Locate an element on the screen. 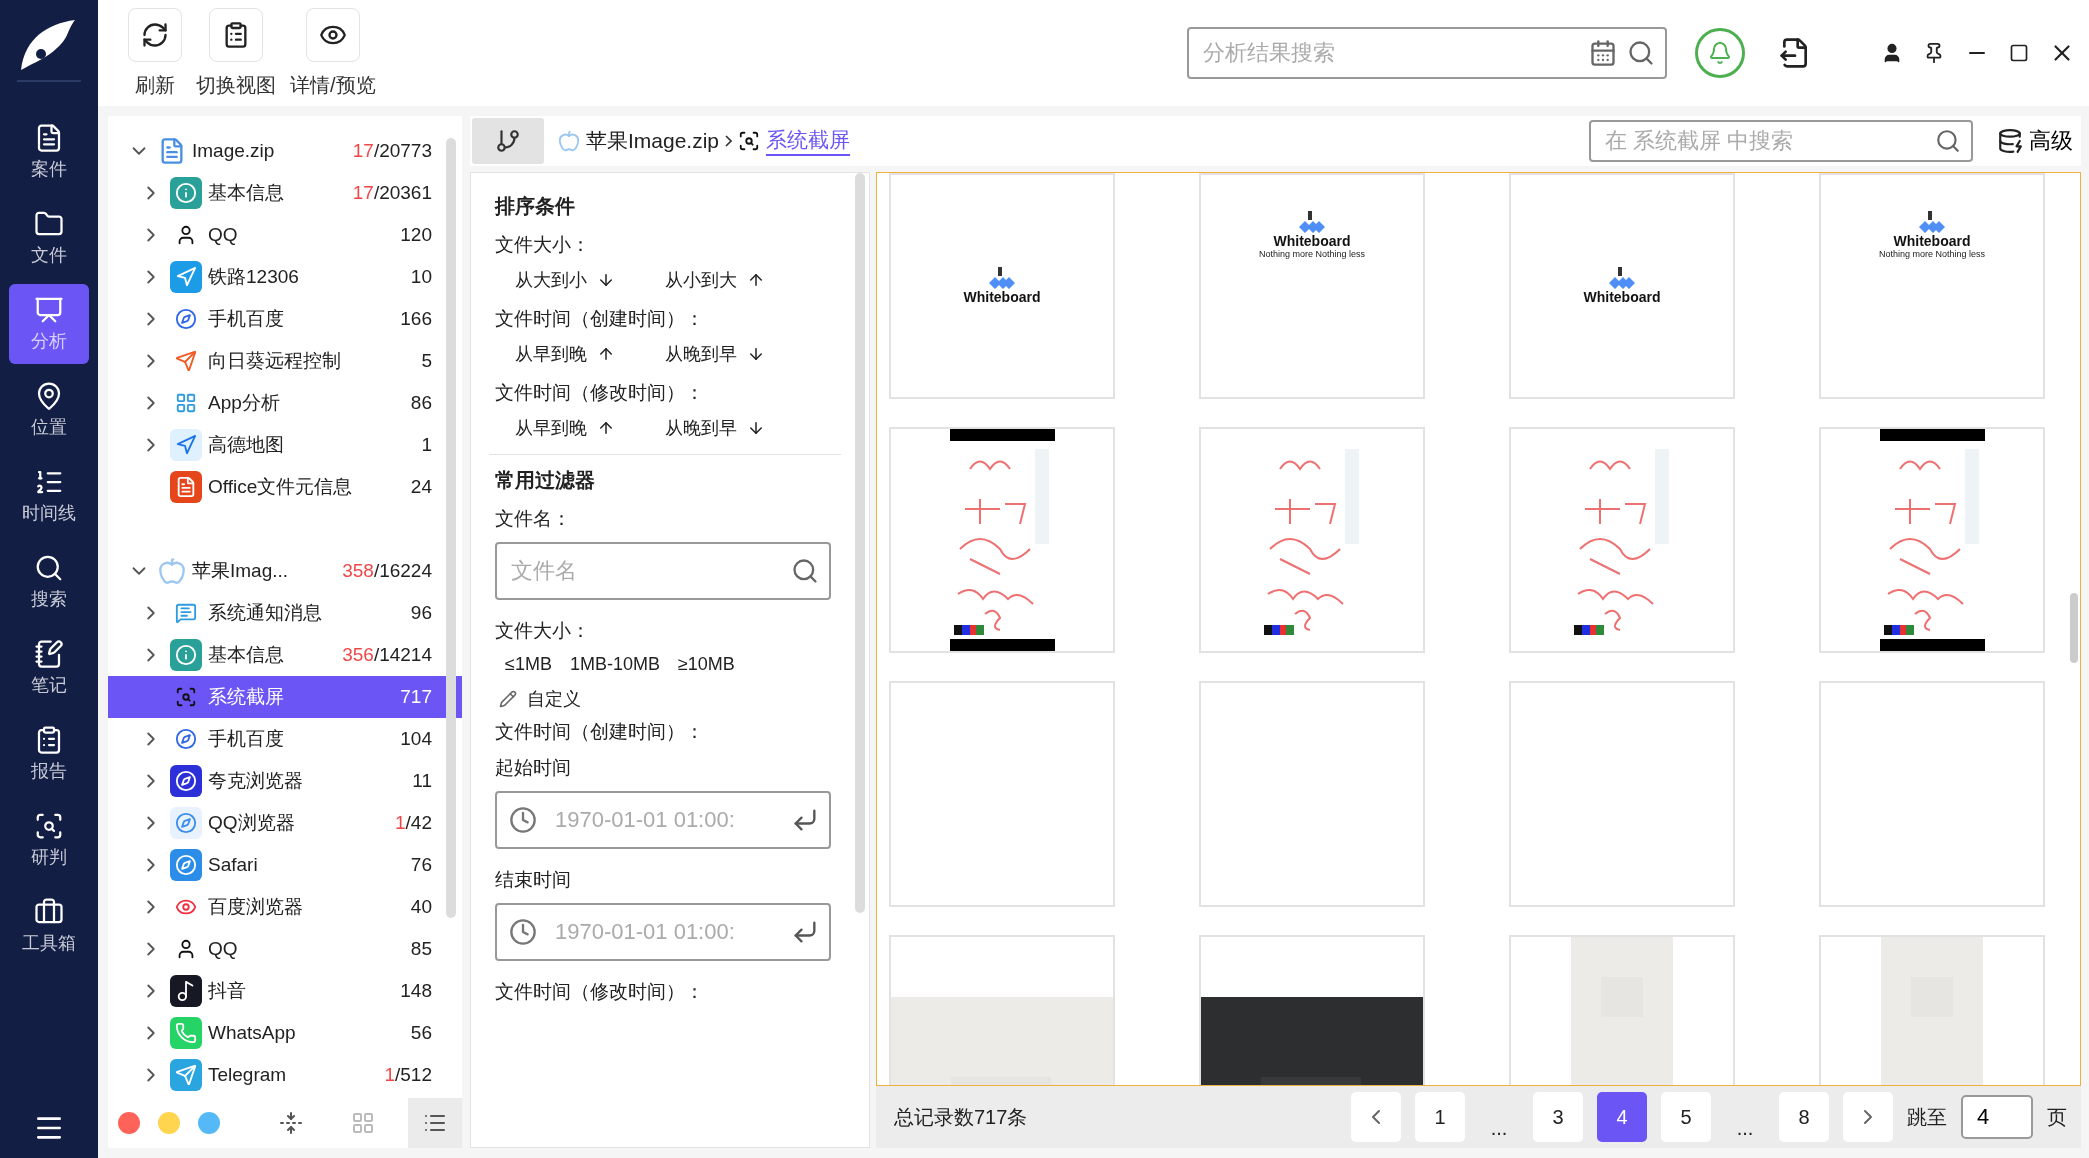  field-label: 文件时间（创建时间）： is located at coordinates (600, 319).